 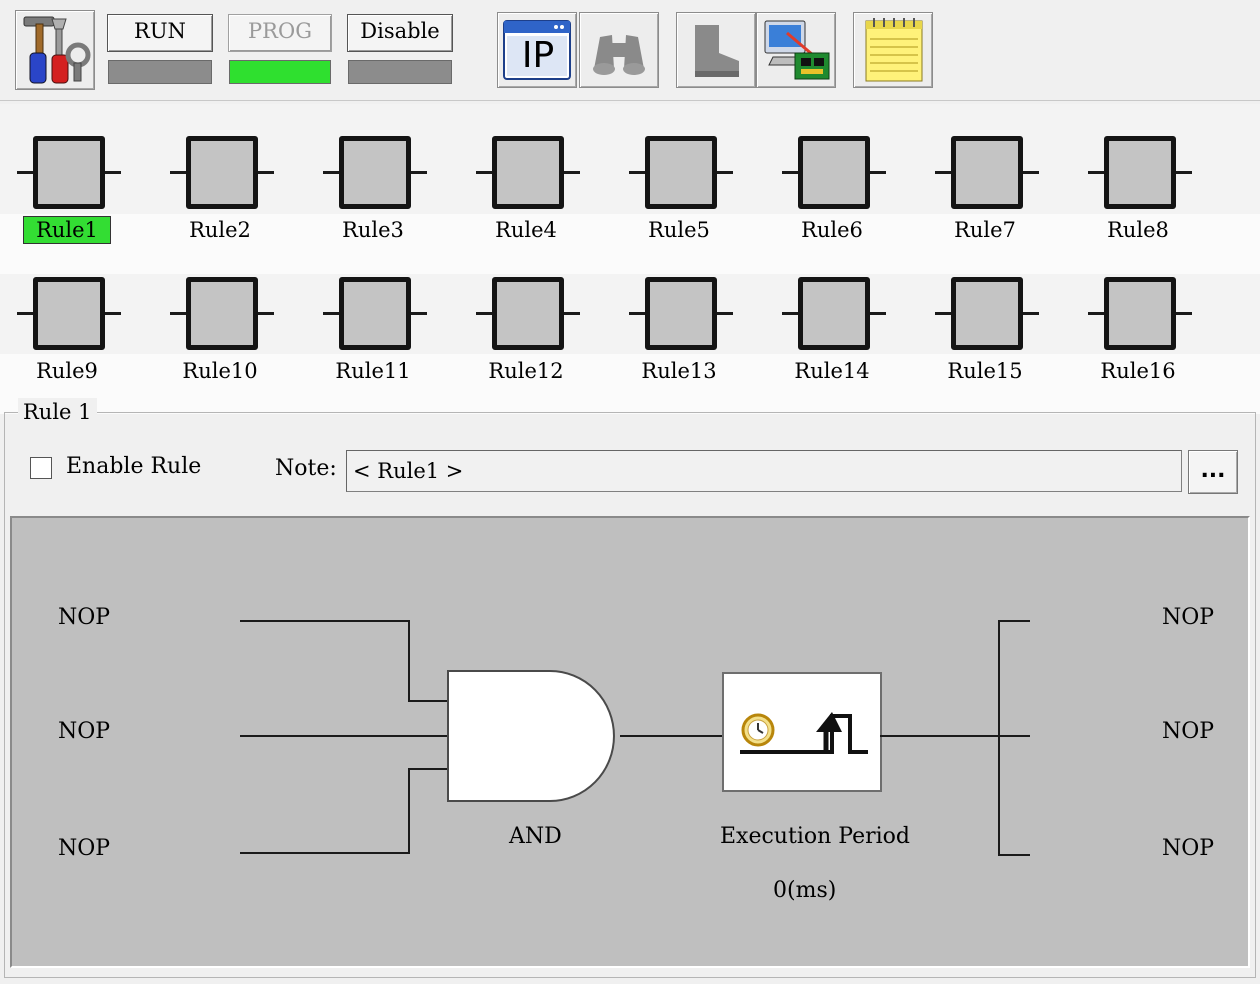 What do you see at coordinates (67, 230) in the screenshot?
I see `rule-label: Rule1` at bounding box center [67, 230].